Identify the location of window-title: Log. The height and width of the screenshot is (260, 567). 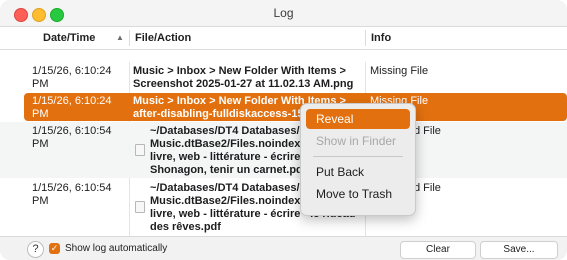
(283, 13).